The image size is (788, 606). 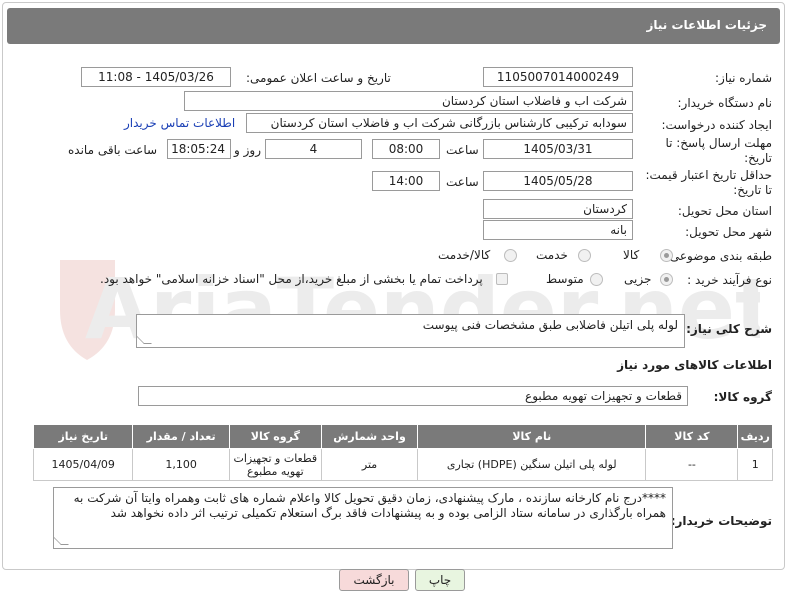 What do you see at coordinates (532, 464) in the screenshot?
I see `cell-name: لوله پلی اتیلن سنگین (HDPE) تجاری` at bounding box center [532, 464].